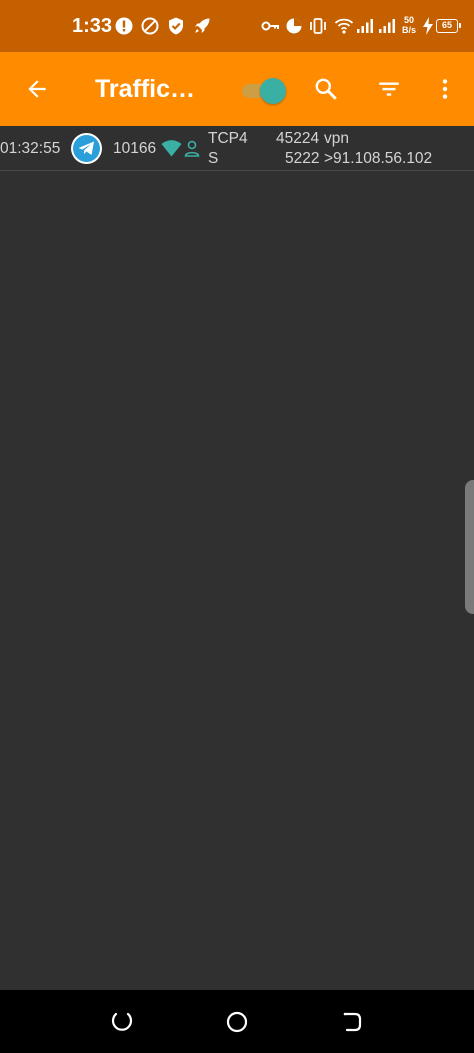  I want to click on net-speed: 50 B/s, so click(409, 25).